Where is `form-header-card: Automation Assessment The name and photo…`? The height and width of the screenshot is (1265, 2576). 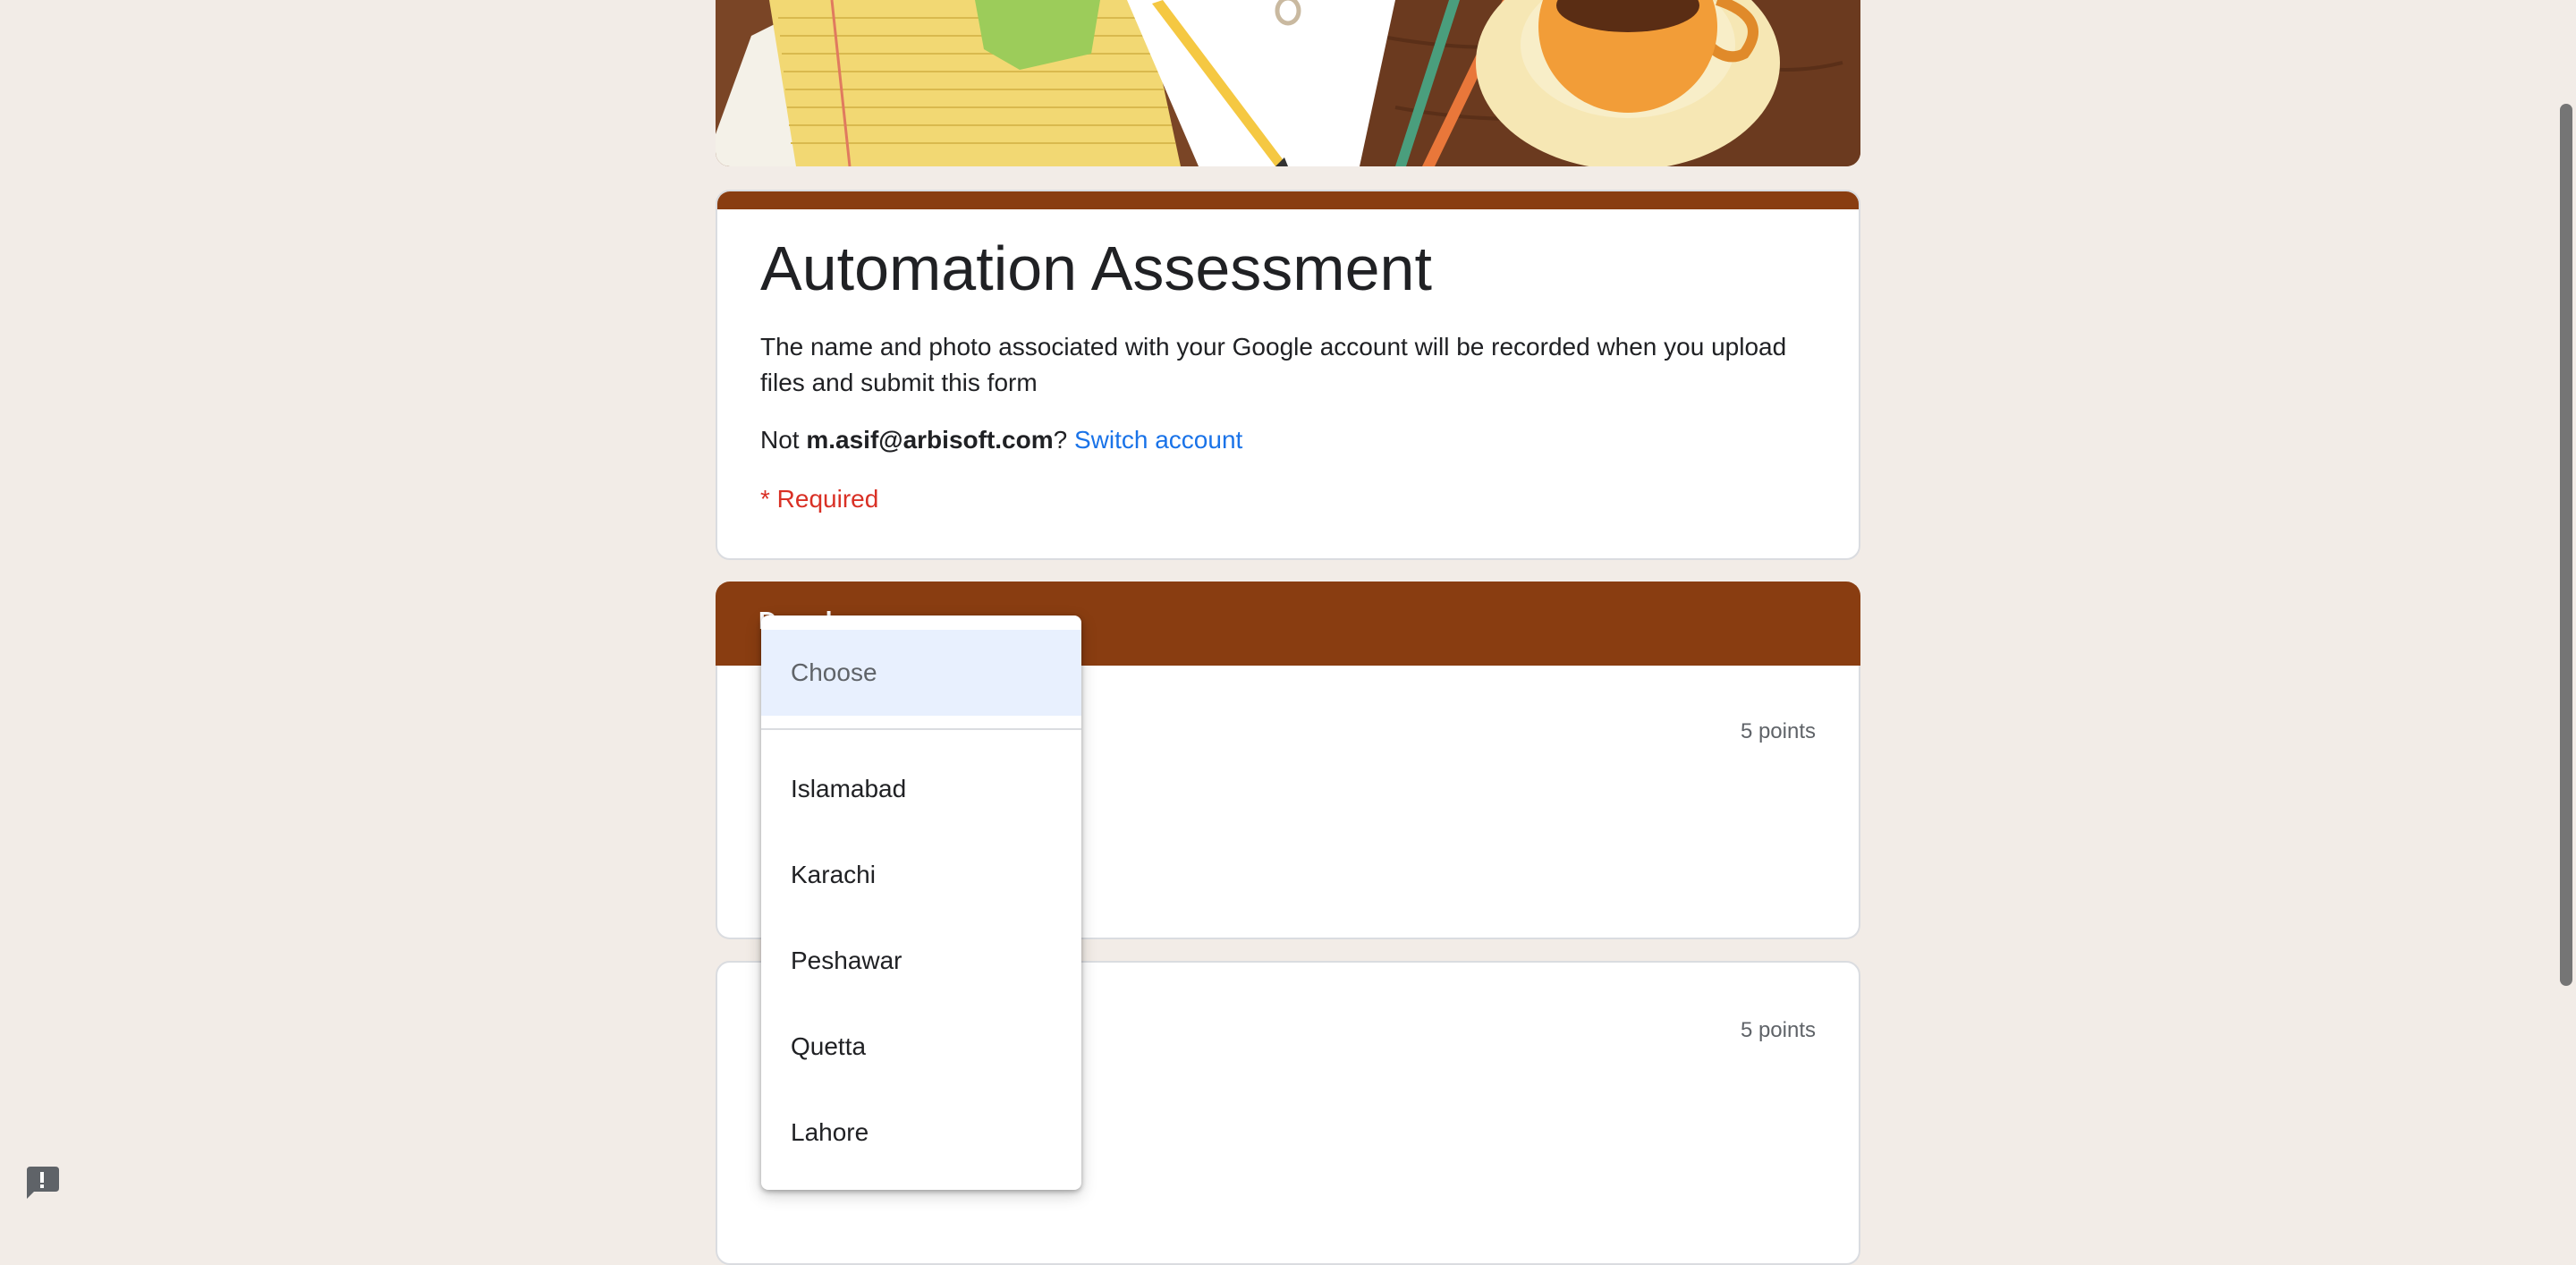 form-header-card: Automation Assessment The name and photo… is located at coordinates (1288, 375).